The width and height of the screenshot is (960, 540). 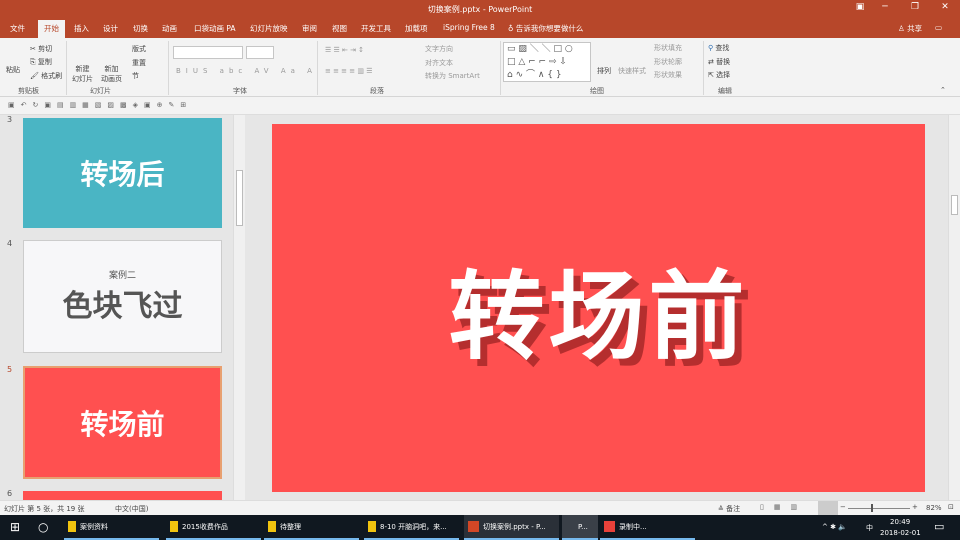 I want to click on new-anim-page-button: 新加 动画页, so click(x=111, y=74).